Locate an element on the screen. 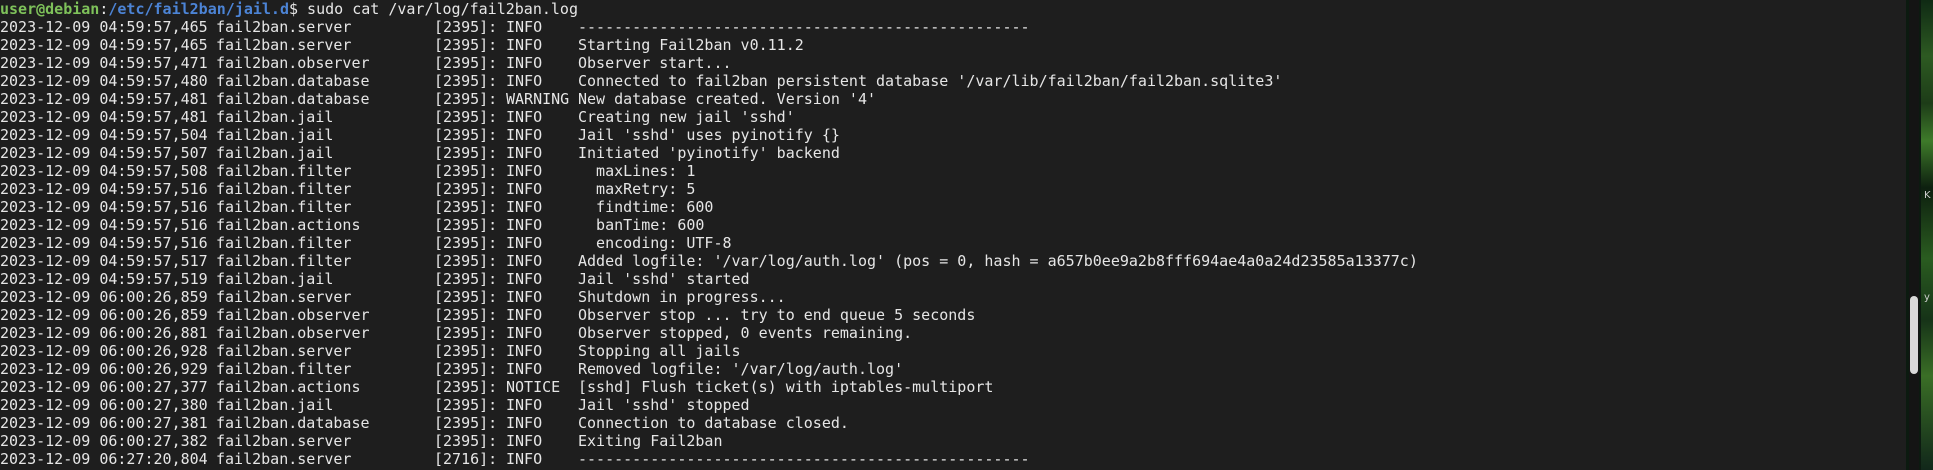  scrollbar: K y is located at coordinates (1919, 235).